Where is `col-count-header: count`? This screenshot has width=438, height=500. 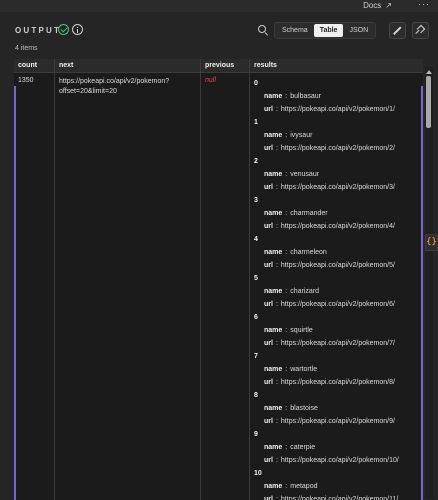
col-count-header: count is located at coordinates (34, 66).